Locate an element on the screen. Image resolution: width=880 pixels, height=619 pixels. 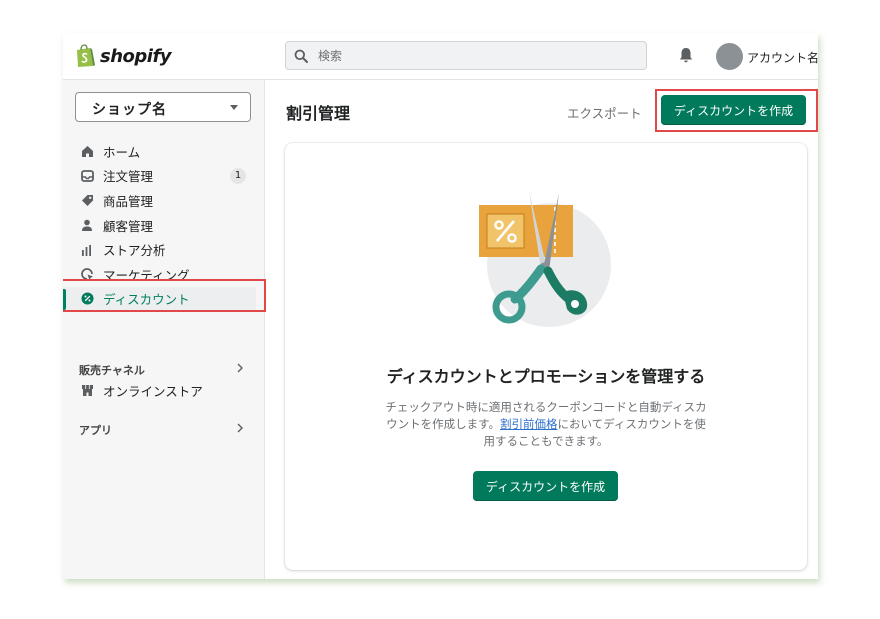
logo-text: shopify is located at coordinates (136, 56).